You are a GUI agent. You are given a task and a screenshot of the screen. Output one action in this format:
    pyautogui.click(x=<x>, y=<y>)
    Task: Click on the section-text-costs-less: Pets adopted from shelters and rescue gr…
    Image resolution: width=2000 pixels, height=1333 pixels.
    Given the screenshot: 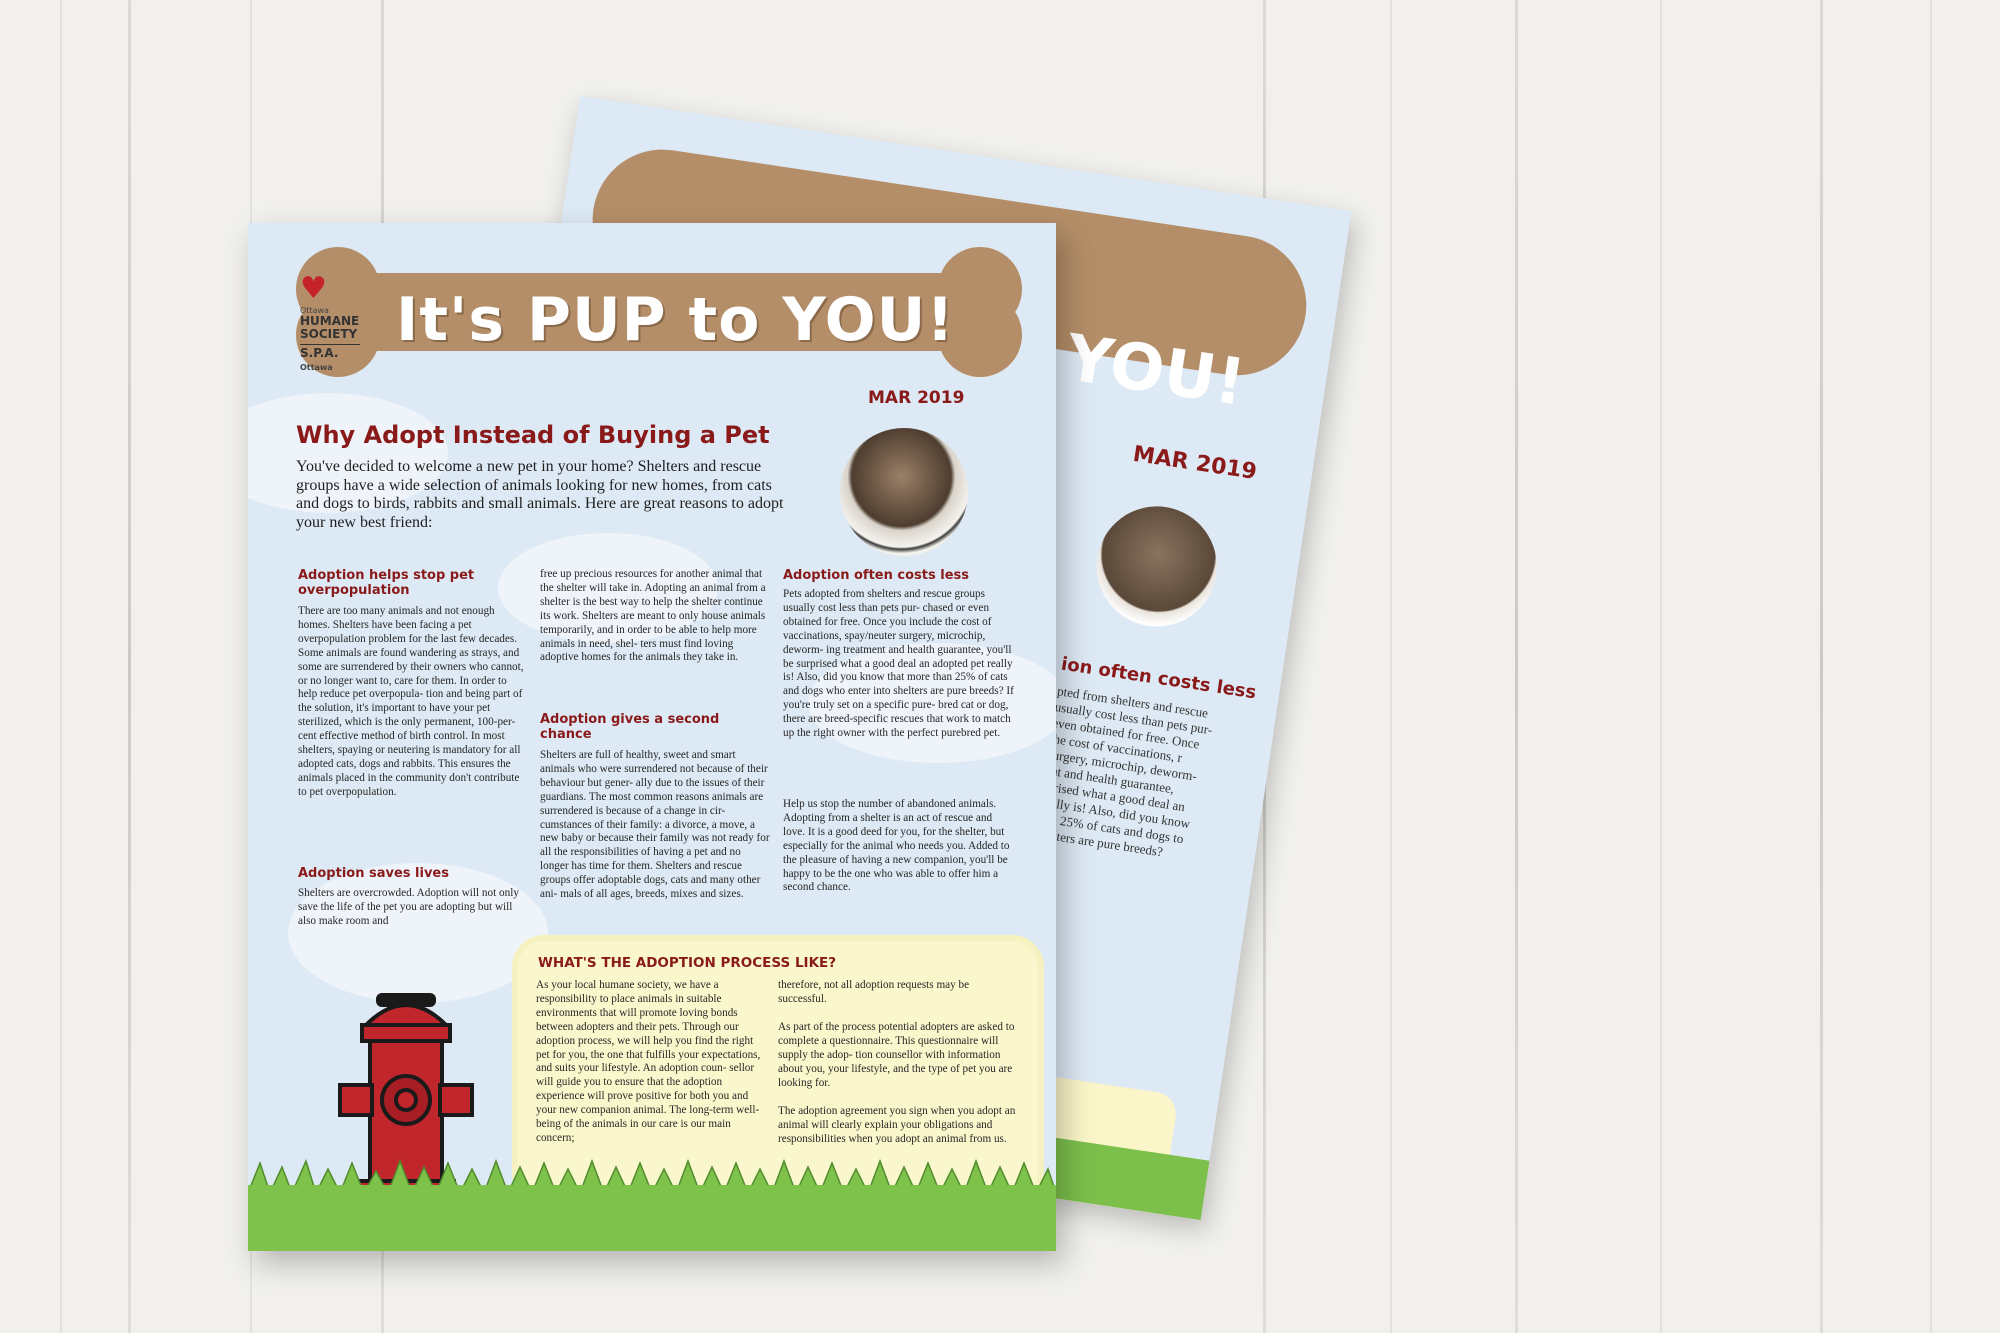 What is the action you would take?
    pyautogui.click(x=898, y=664)
    